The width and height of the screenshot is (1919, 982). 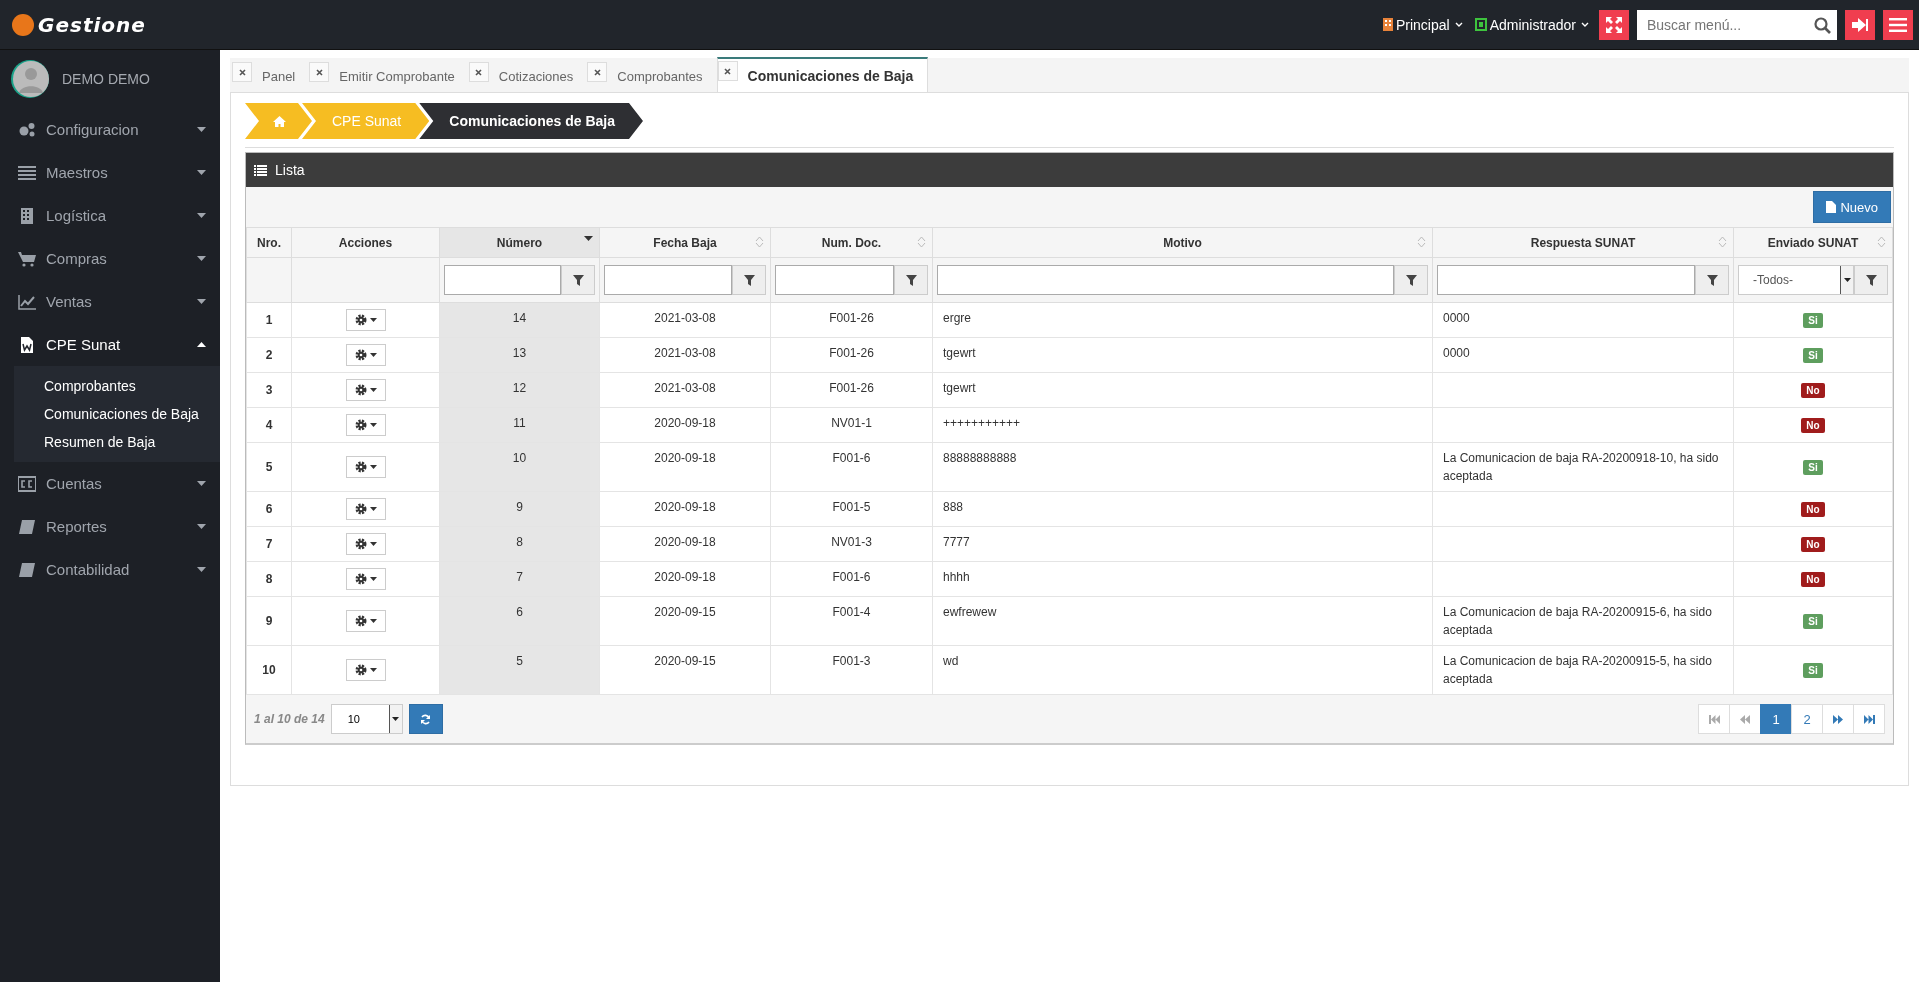 What do you see at coordinates (1722, 242) in the screenshot?
I see `sort-icon` at bounding box center [1722, 242].